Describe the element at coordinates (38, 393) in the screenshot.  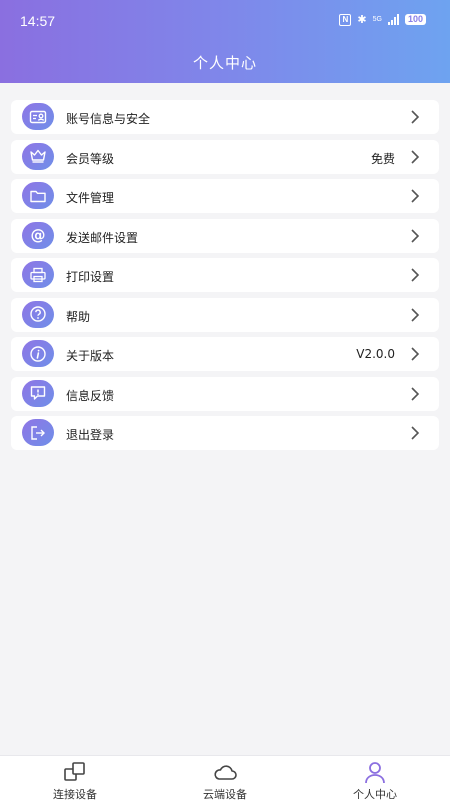
I see `feedback-icon` at that location.